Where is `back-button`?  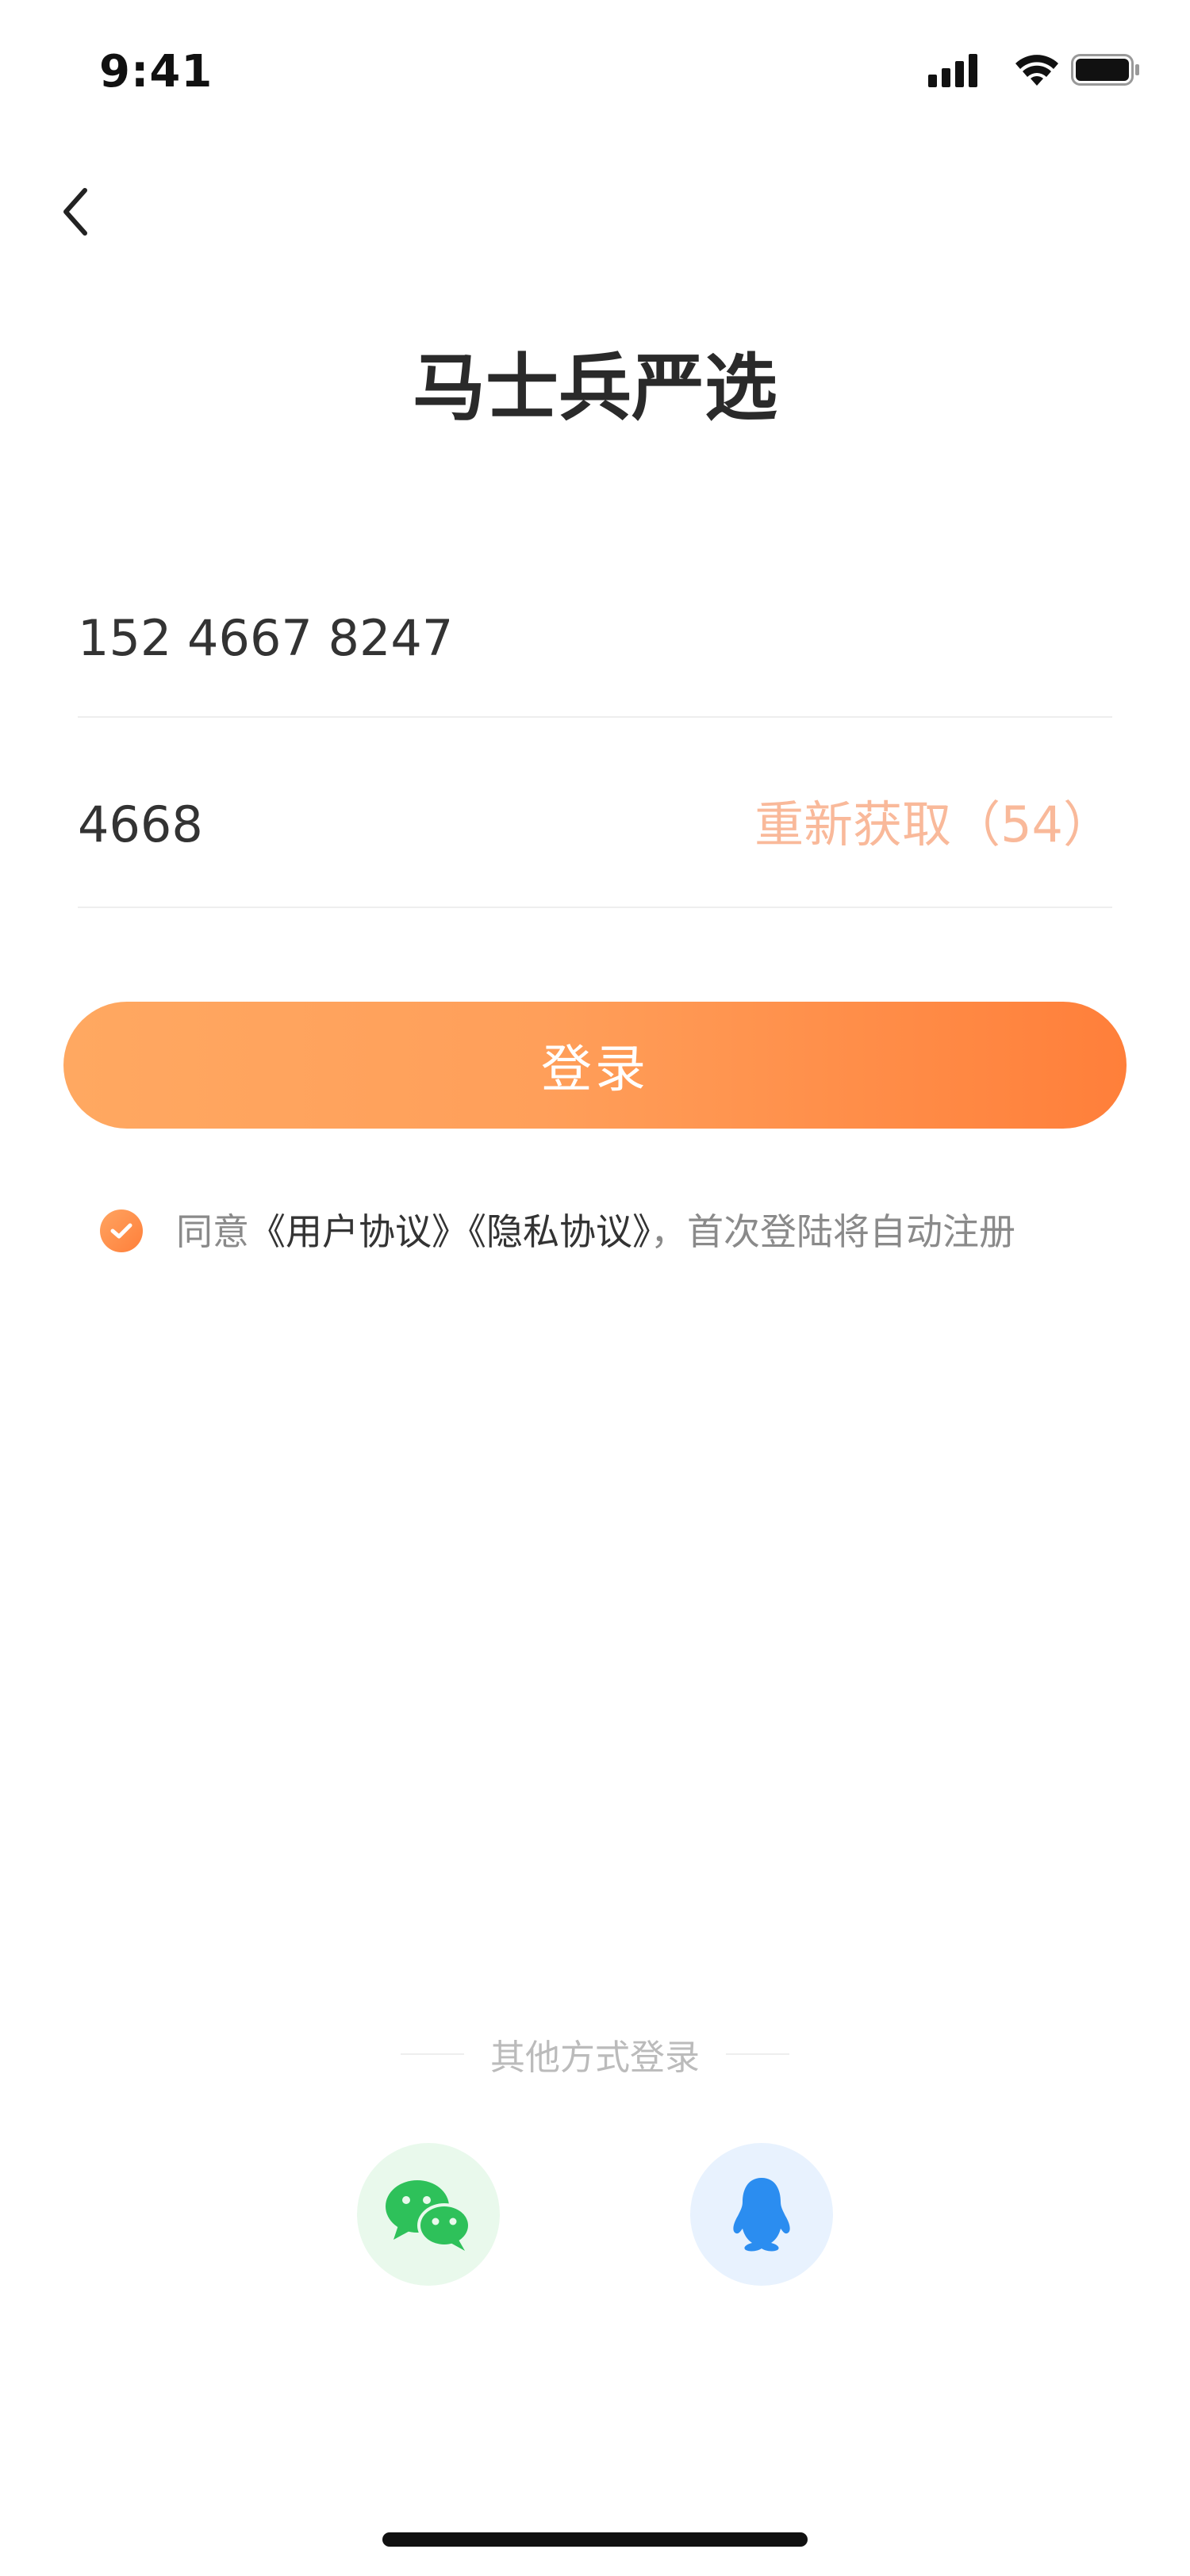
back-button is located at coordinates (75, 211).